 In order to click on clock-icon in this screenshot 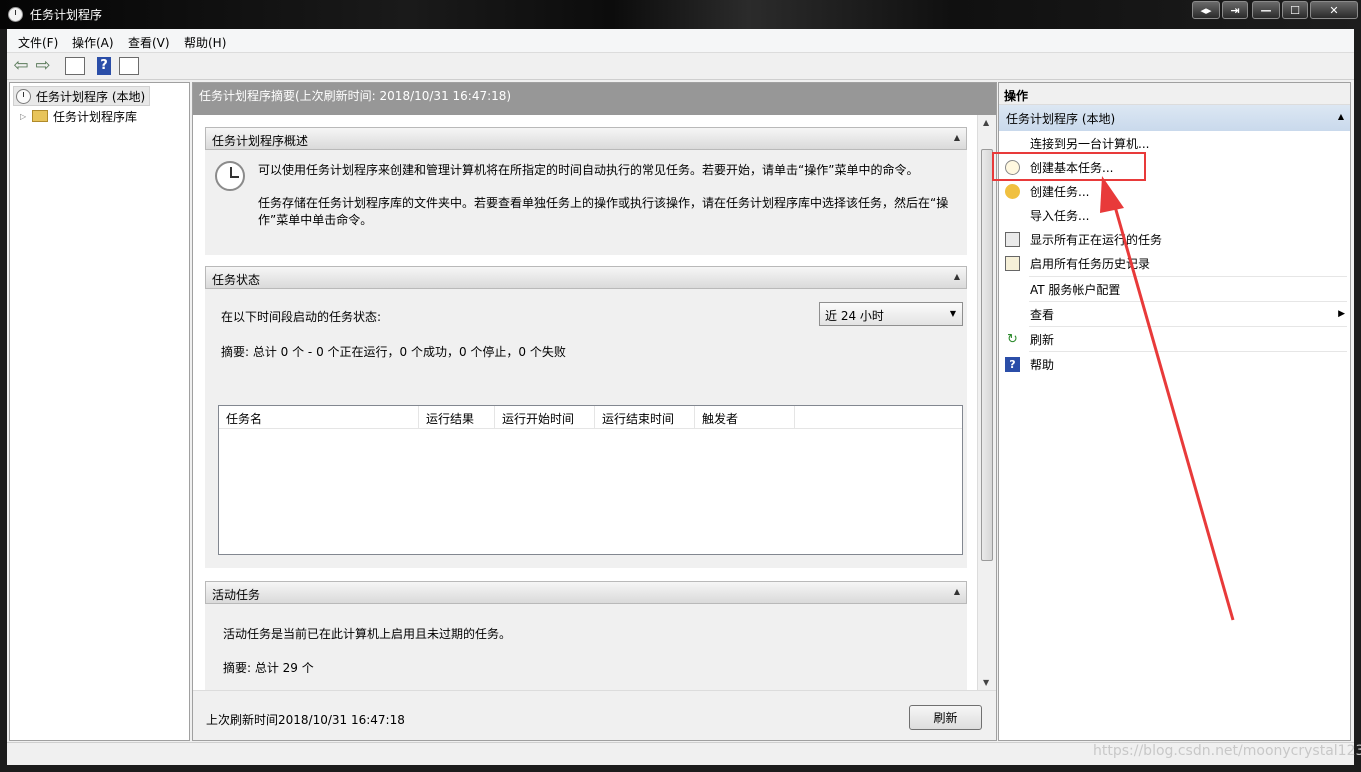, I will do `click(23, 96)`.